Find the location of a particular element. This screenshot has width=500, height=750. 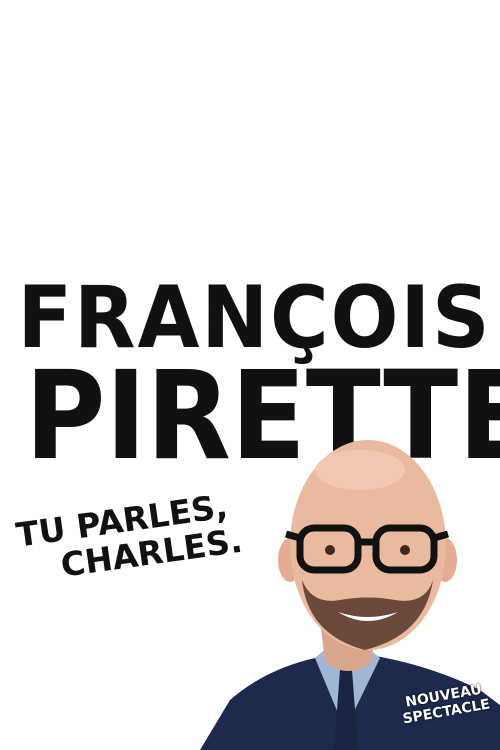

left-eye is located at coordinates (330, 550).